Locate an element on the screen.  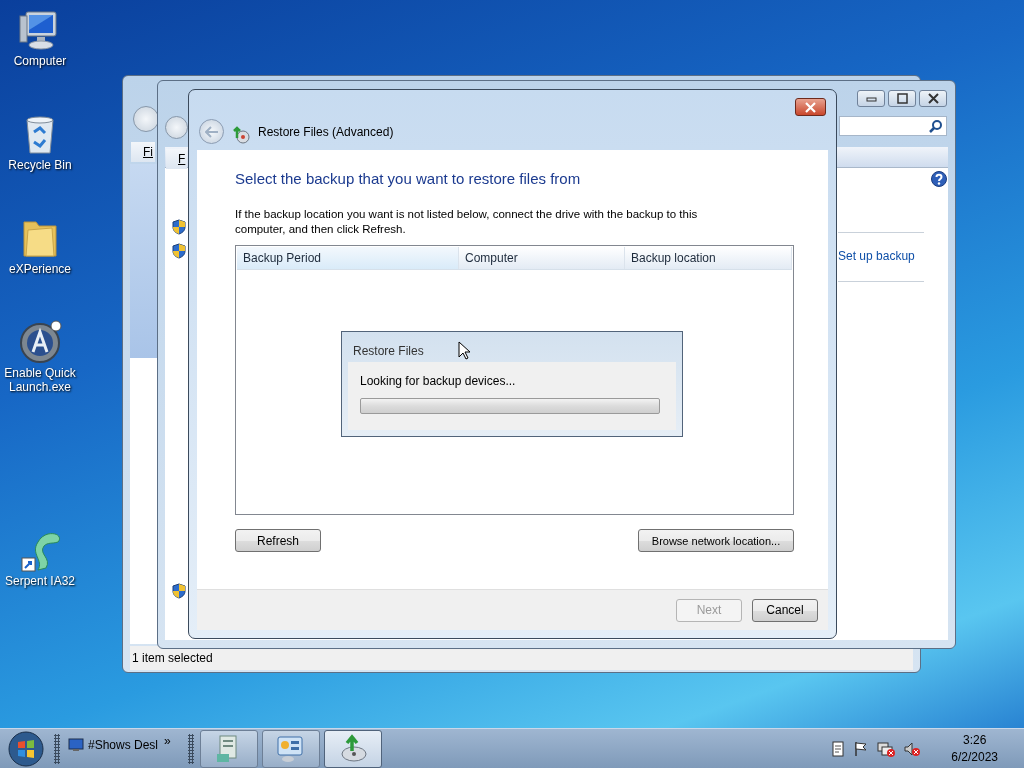
button: Refresh is located at coordinates (278, 540).